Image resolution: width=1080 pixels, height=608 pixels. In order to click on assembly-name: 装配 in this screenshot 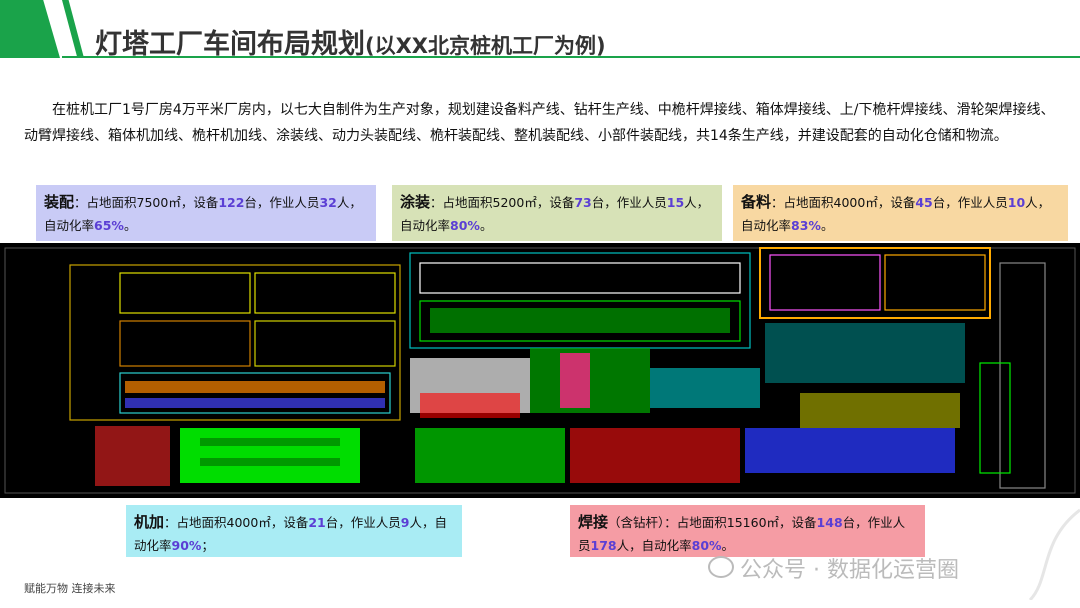, I will do `click(59, 202)`.